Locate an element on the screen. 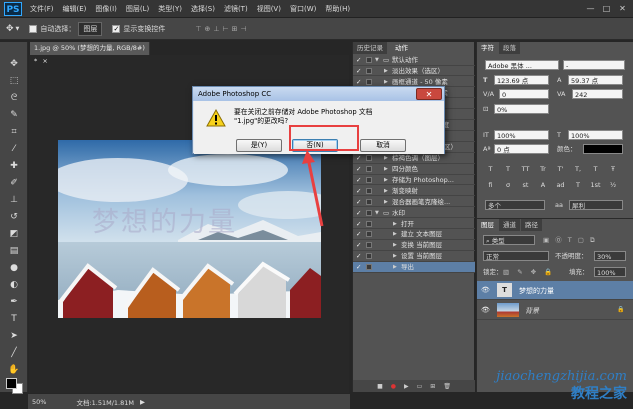 The width and height of the screenshot is (633, 409). layer-row-background: 👁 背景 🔒 is located at coordinates (555, 310).